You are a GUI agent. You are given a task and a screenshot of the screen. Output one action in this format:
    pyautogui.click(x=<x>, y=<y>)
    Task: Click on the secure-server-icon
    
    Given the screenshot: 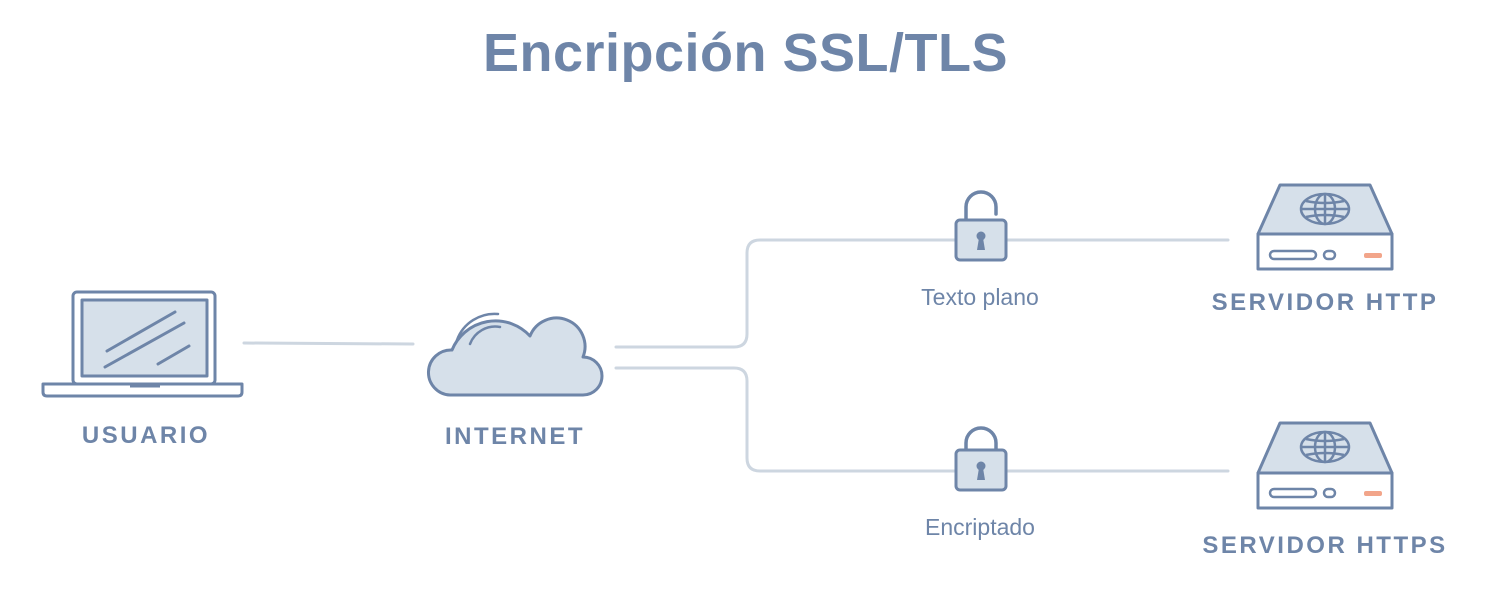 What is the action you would take?
    pyautogui.click(x=1325, y=465)
    